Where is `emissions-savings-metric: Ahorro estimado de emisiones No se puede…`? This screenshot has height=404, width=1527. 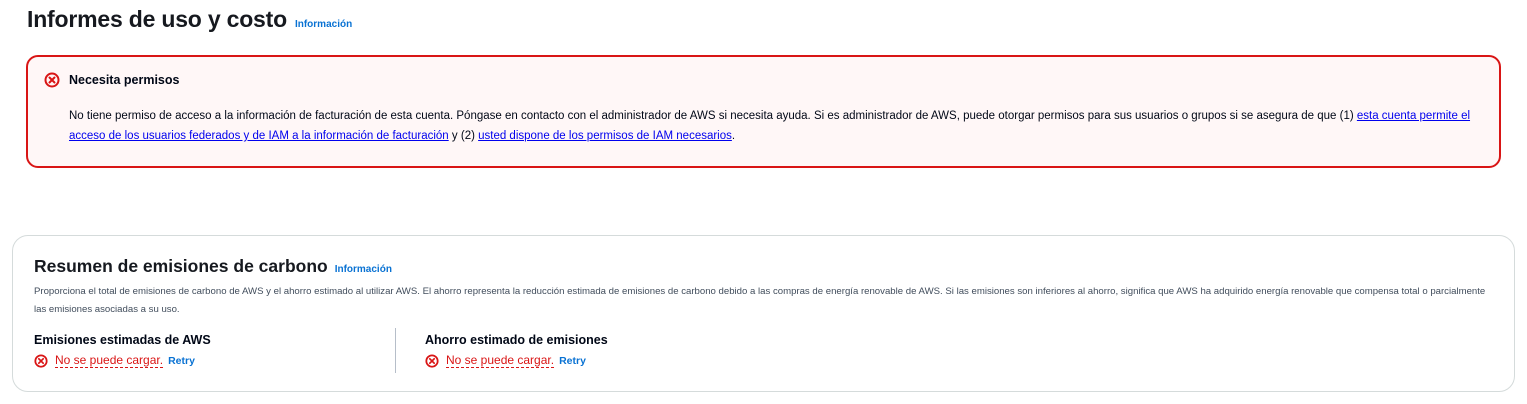 emissions-savings-metric: Ahorro estimado de emisiones No se puede… is located at coordinates (516, 350).